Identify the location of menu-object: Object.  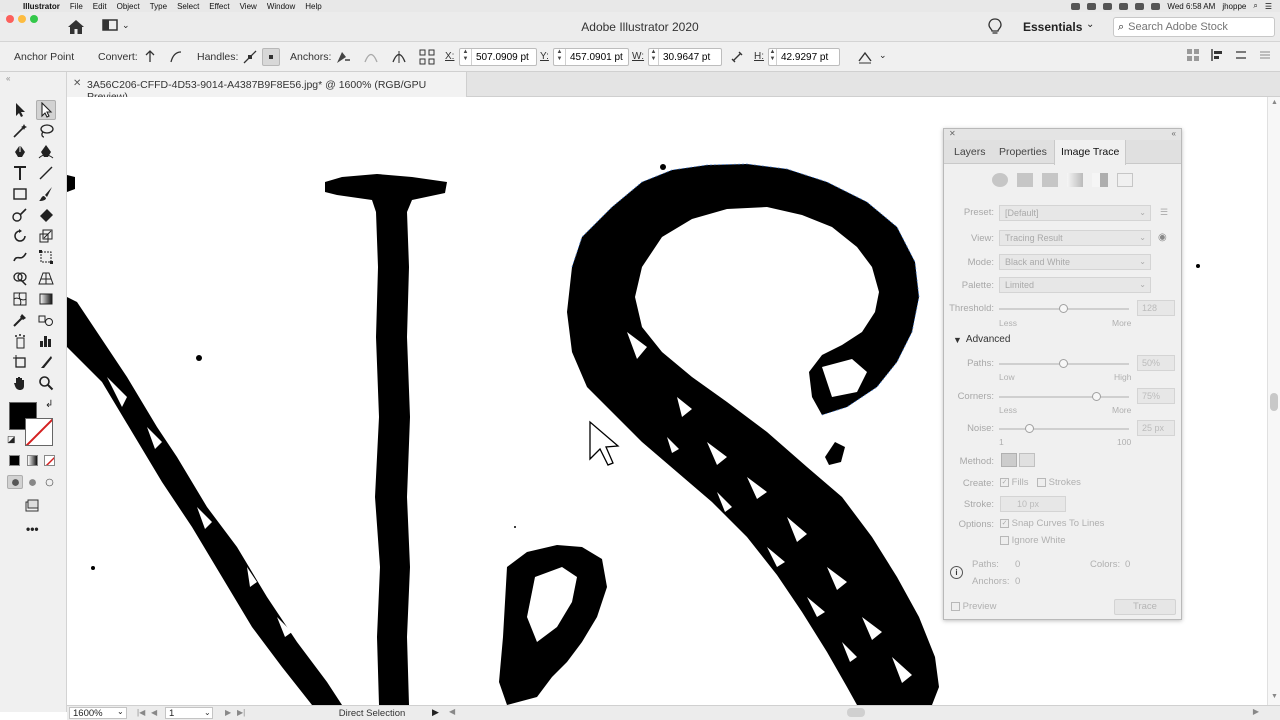
(128, 6).